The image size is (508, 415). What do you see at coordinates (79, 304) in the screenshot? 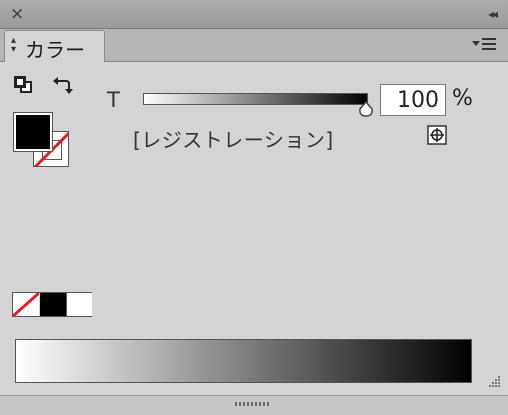
I see `white-swatch` at bounding box center [79, 304].